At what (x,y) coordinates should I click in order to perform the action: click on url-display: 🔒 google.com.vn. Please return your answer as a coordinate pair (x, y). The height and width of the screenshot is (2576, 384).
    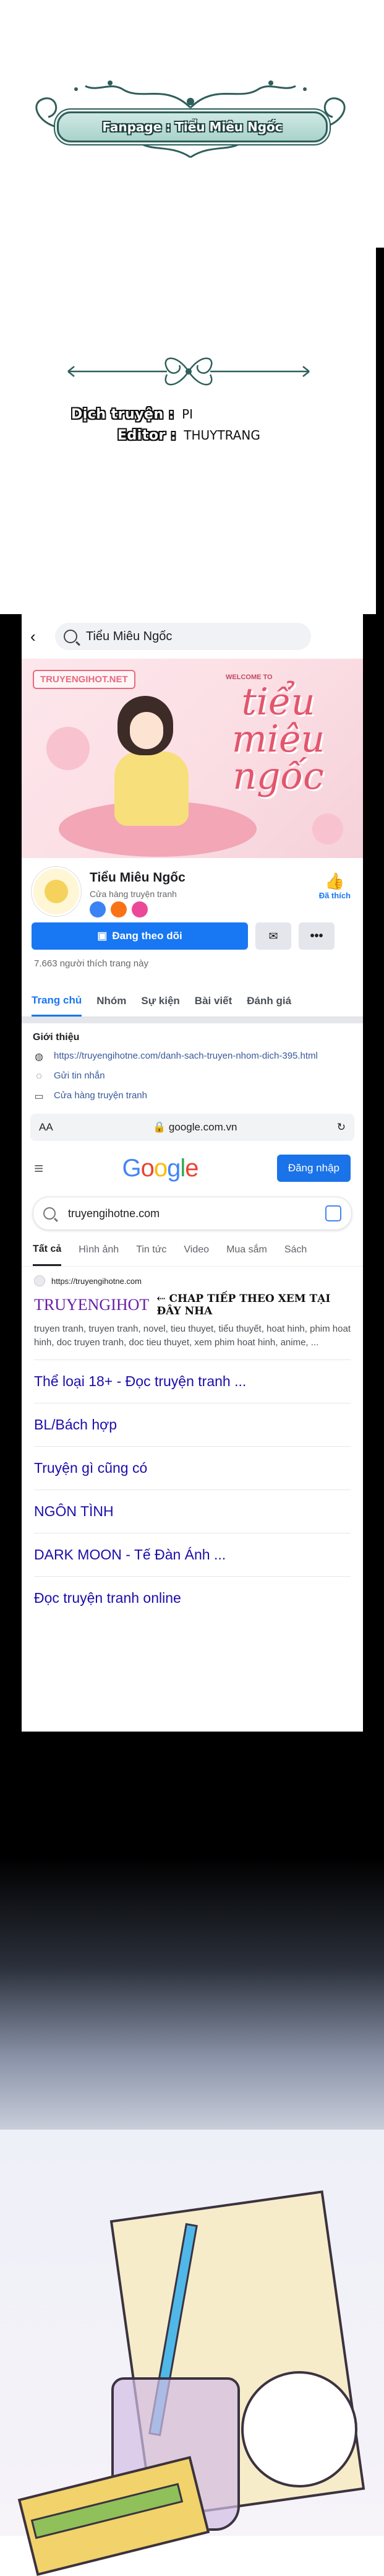
    Looking at the image, I should click on (195, 1127).